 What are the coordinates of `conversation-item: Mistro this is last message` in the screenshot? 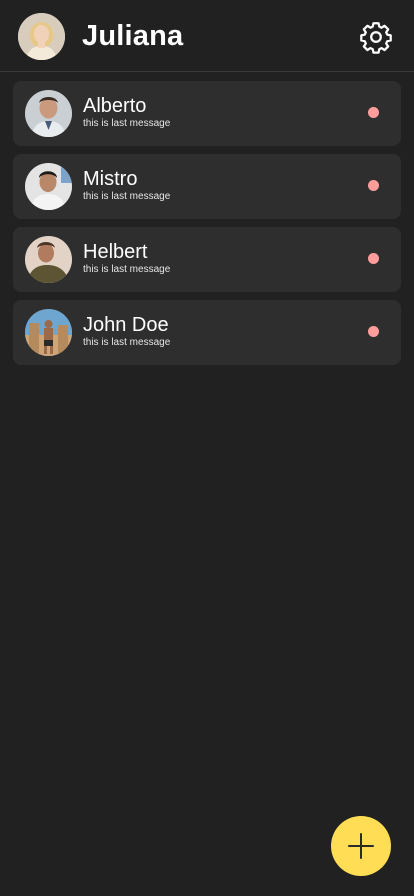 It's located at (207, 186).